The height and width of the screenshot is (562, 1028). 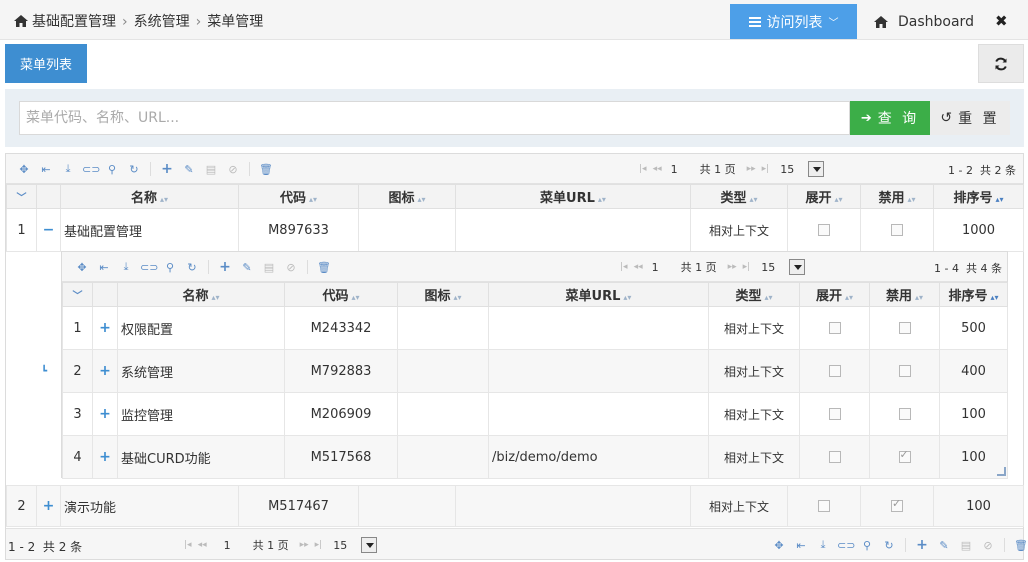 I want to click on table-row: 2 + 系统管理 M792883 相对上下文 400, so click(x=535, y=371).